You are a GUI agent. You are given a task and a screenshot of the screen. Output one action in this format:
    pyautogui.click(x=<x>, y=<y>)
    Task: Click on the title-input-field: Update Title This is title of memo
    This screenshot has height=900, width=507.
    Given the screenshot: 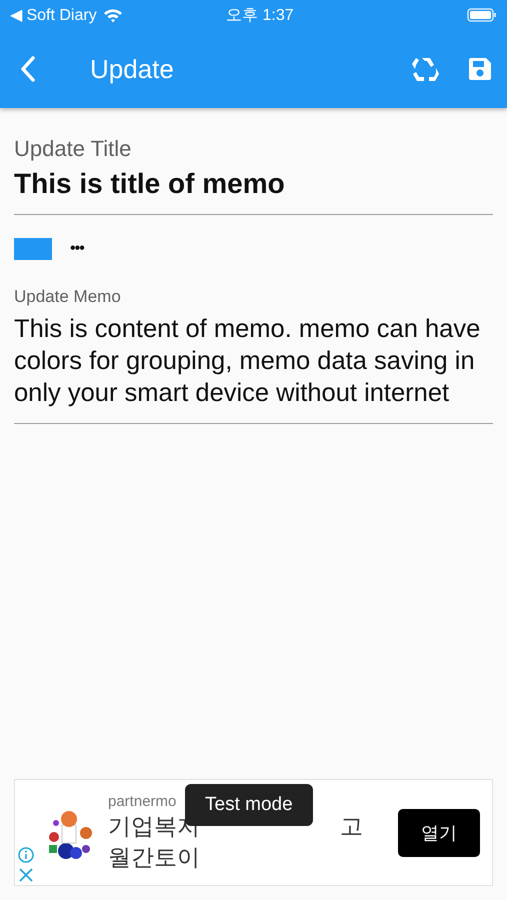 What is the action you would take?
    pyautogui.click(x=253, y=175)
    